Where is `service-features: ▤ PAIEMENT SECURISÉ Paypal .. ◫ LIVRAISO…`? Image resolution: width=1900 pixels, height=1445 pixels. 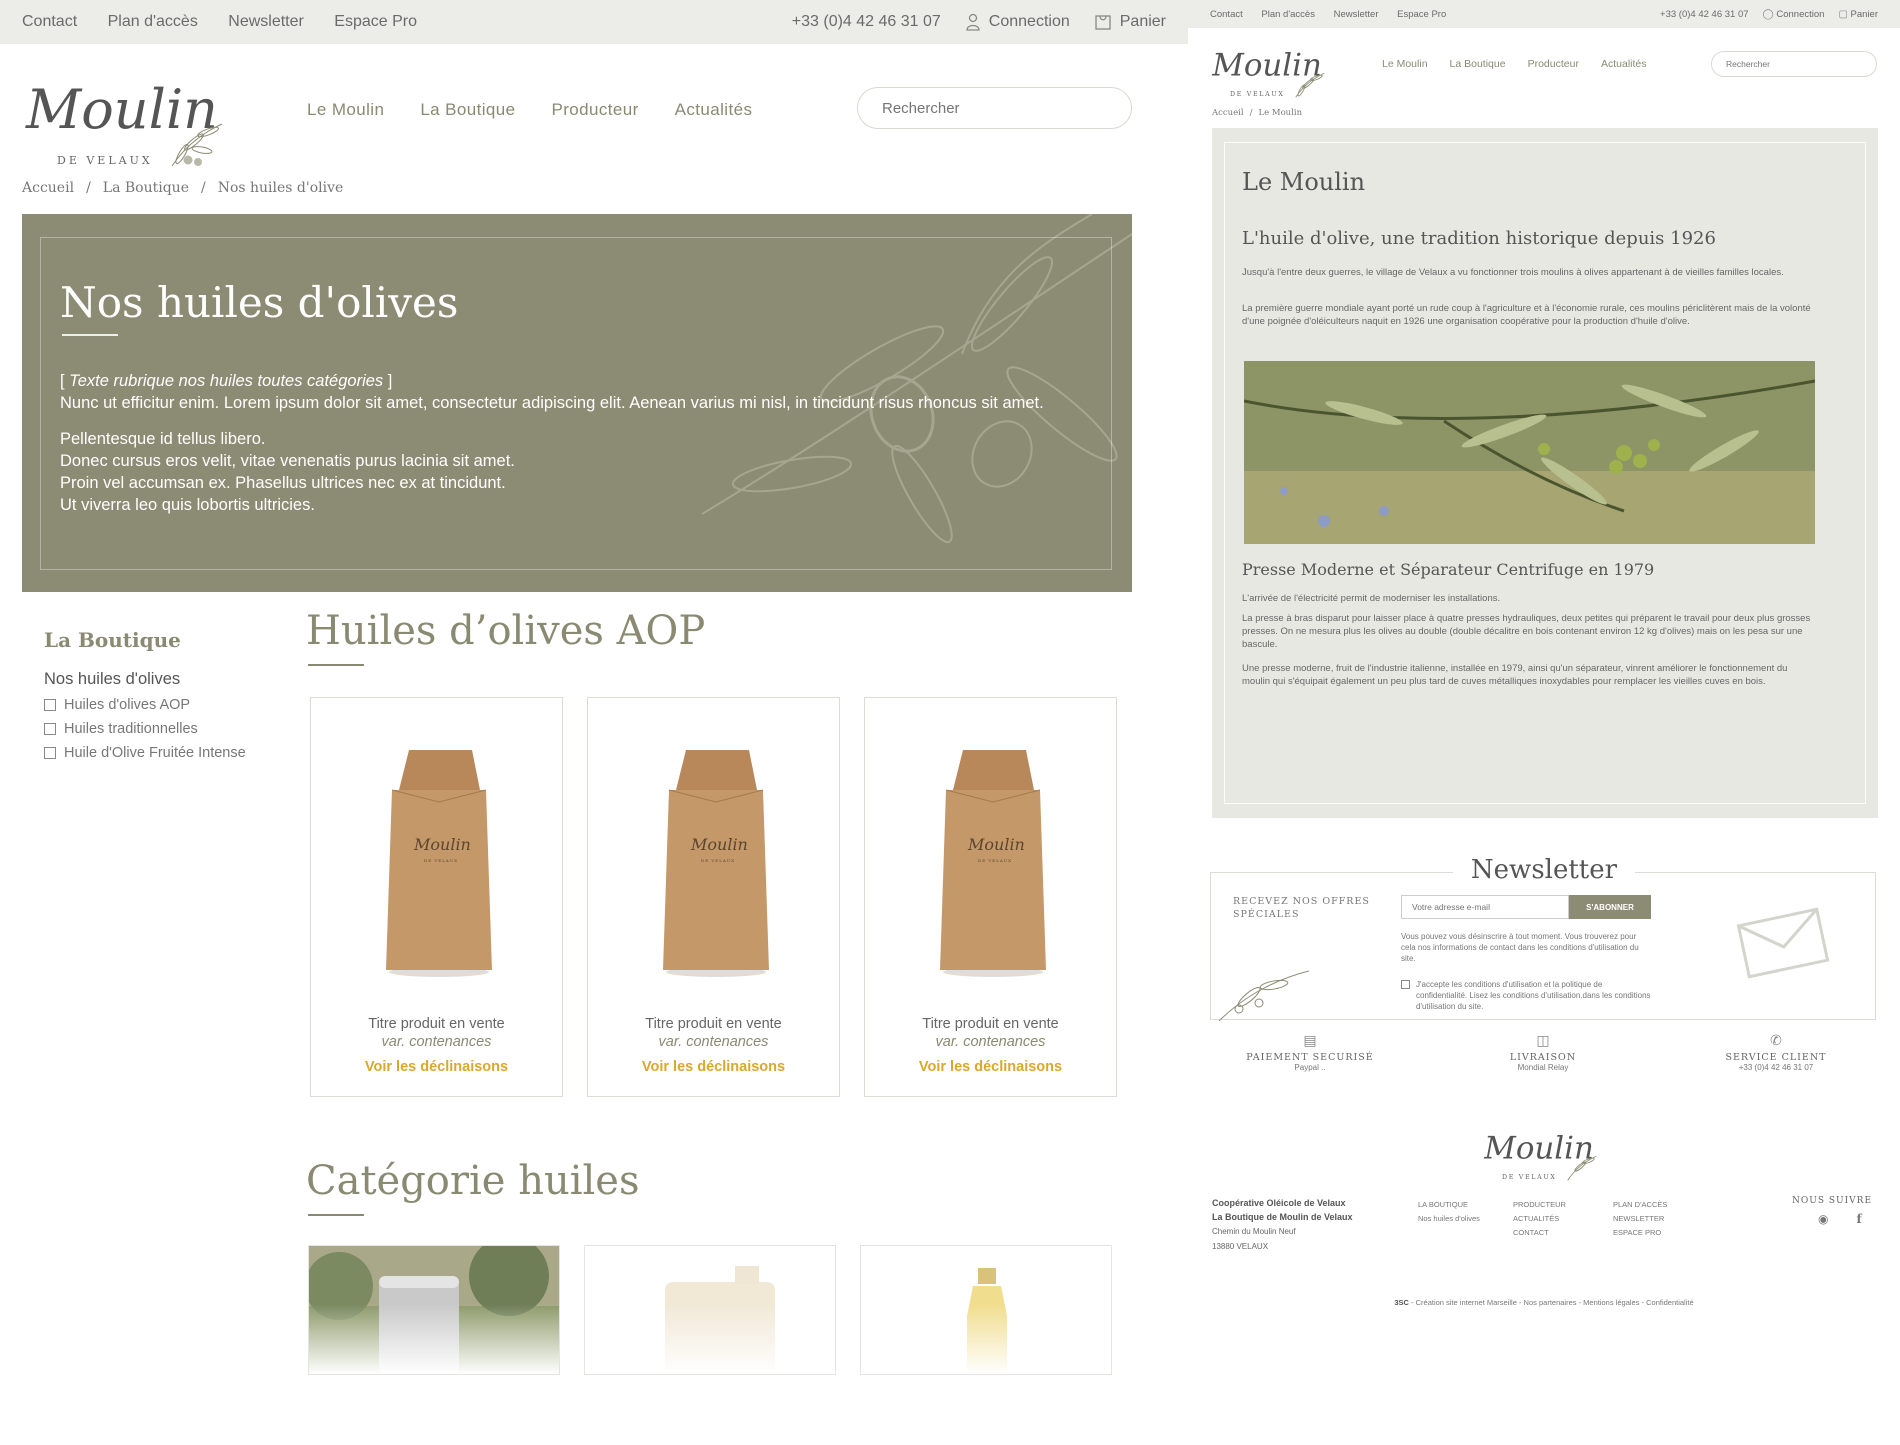 service-features: ▤ PAIEMENT SECURISÉ Paypal .. ◫ LIVRAISO… is located at coordinates (1543, 1052).